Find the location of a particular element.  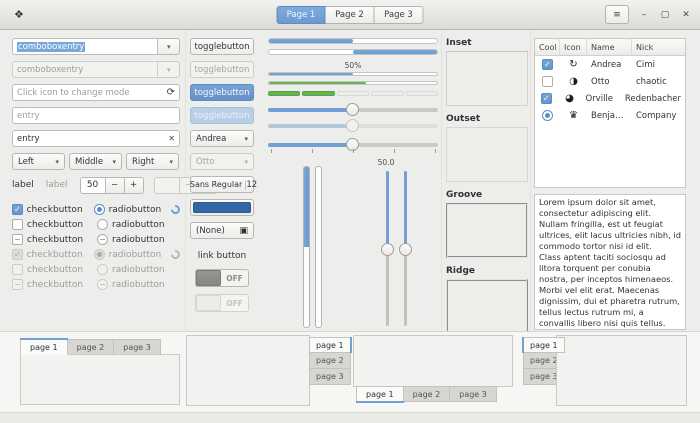

column-header-icon: Icon is located at coordinates (573, 47).